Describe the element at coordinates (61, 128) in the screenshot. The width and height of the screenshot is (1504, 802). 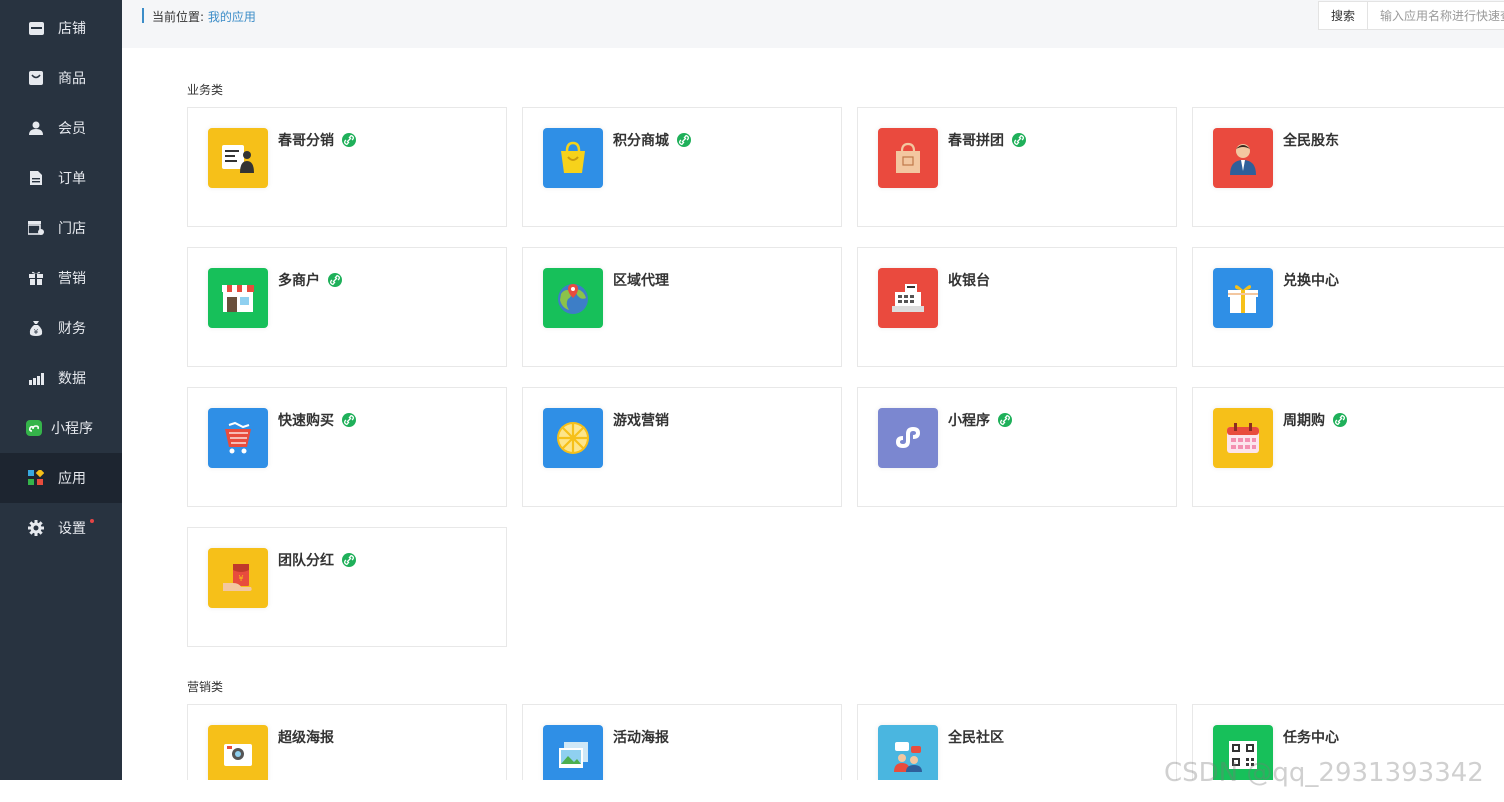
I see `sidebar-item-member: 会员` at that location.